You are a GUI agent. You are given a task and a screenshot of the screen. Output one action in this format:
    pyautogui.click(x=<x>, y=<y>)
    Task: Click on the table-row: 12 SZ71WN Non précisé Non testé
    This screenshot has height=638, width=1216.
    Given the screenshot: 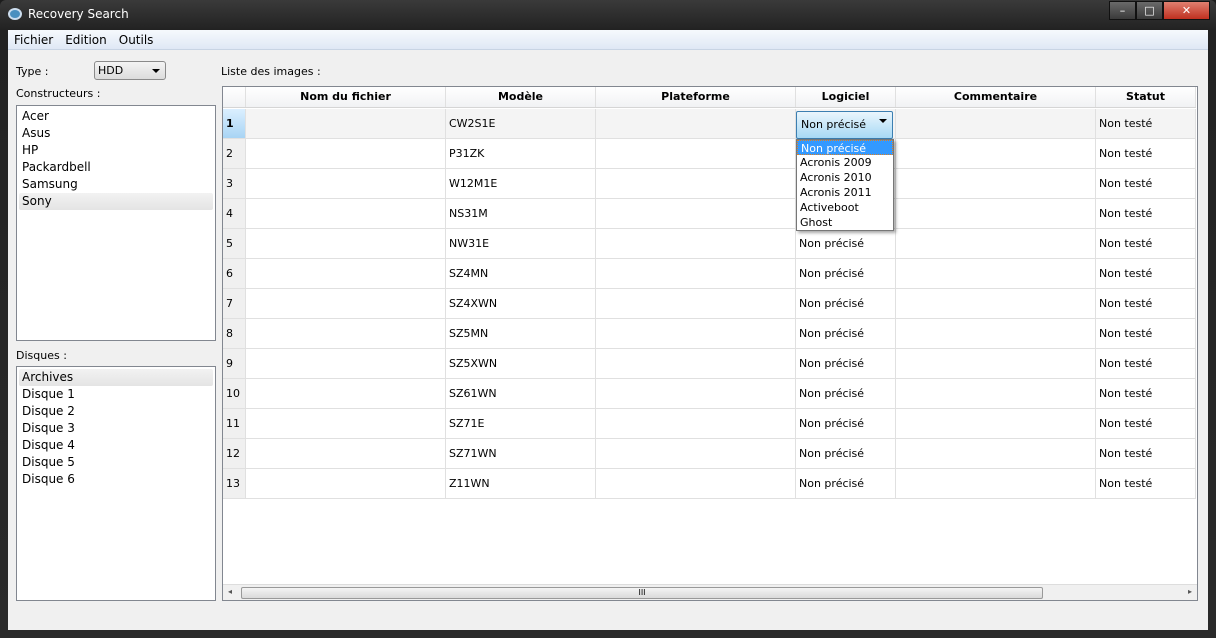 What is the action you would take?
    pyautogui.click(x=709, y=454)
    